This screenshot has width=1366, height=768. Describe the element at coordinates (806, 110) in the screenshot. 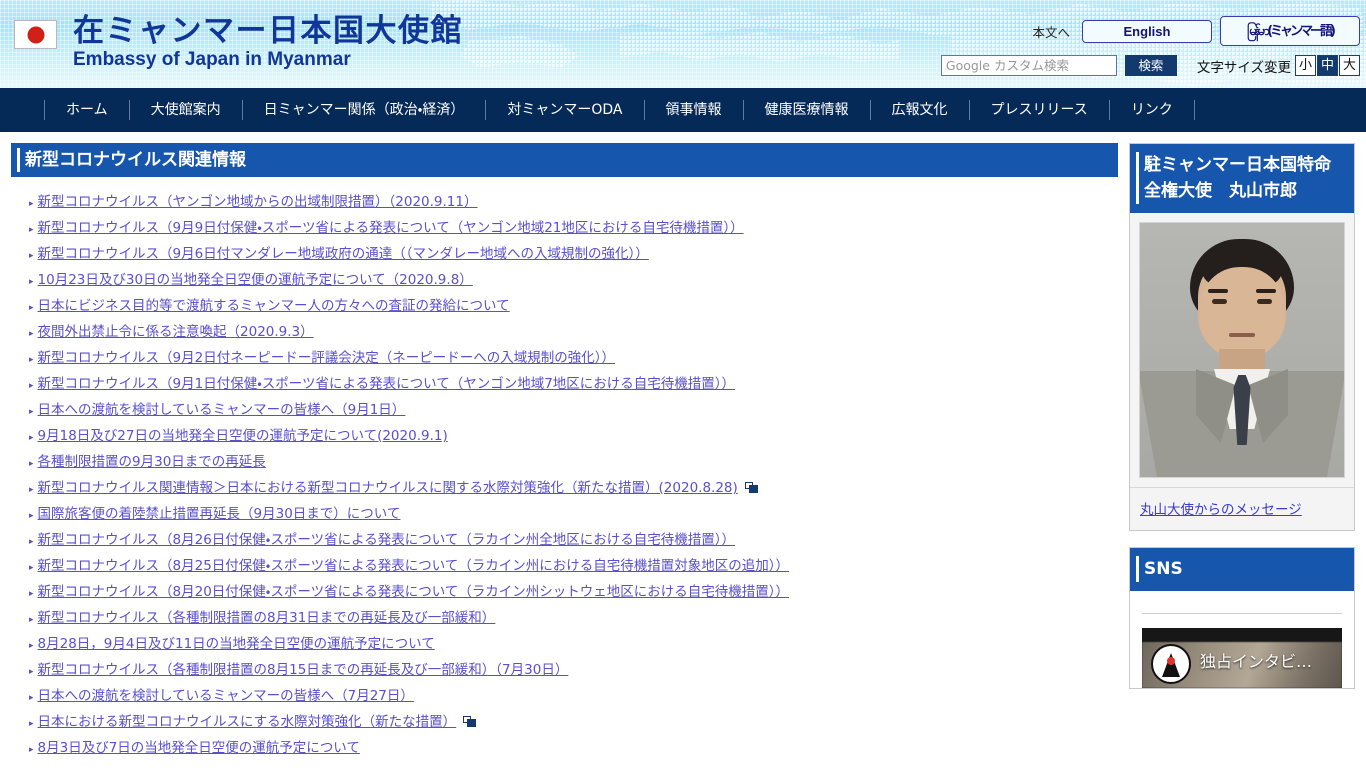

I see `nav-item-health-medical: 健康医療情報` at that location.